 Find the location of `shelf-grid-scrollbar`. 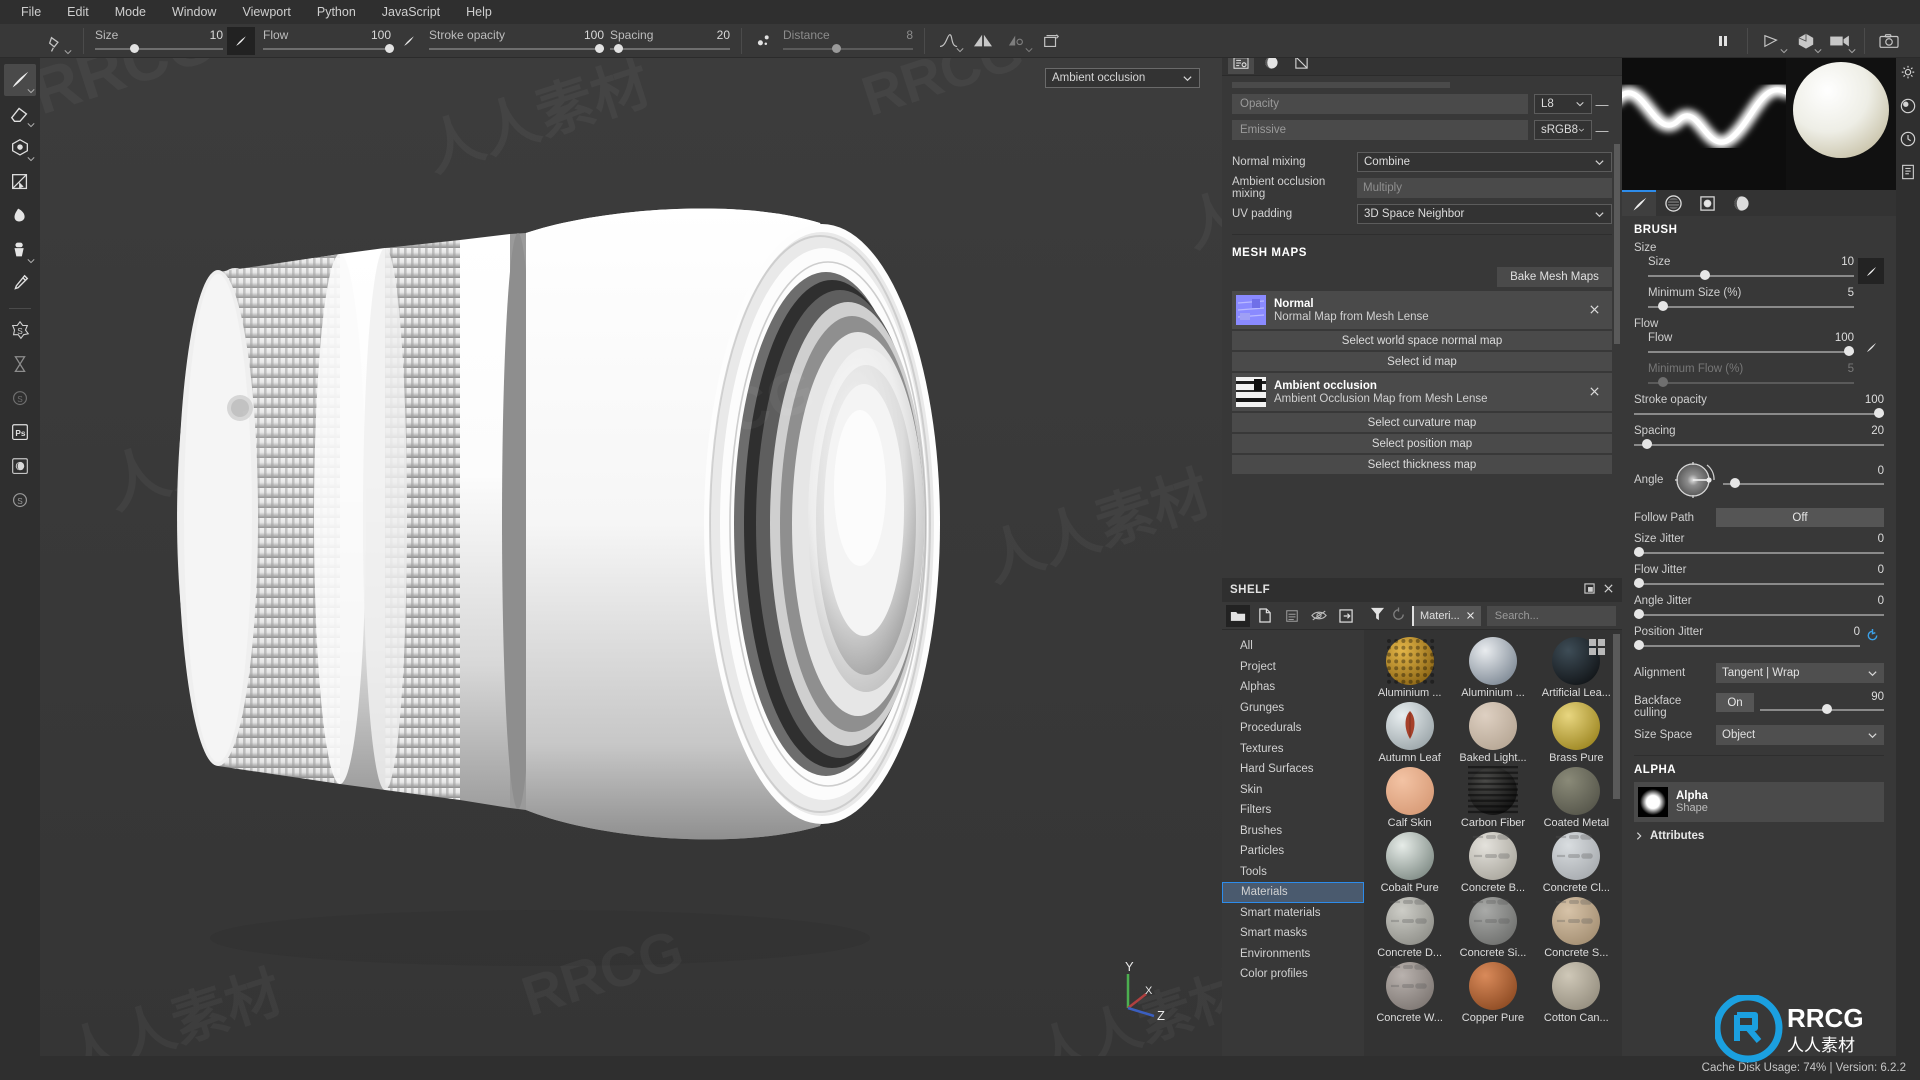

shelf-grid-scrollbar is located at coordinates (1616, 716).